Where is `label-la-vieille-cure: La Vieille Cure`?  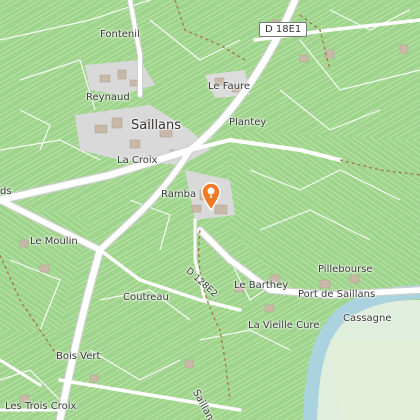
label-la-vieille-cure: La Vieille Cure is located at coordinates (284, 325).